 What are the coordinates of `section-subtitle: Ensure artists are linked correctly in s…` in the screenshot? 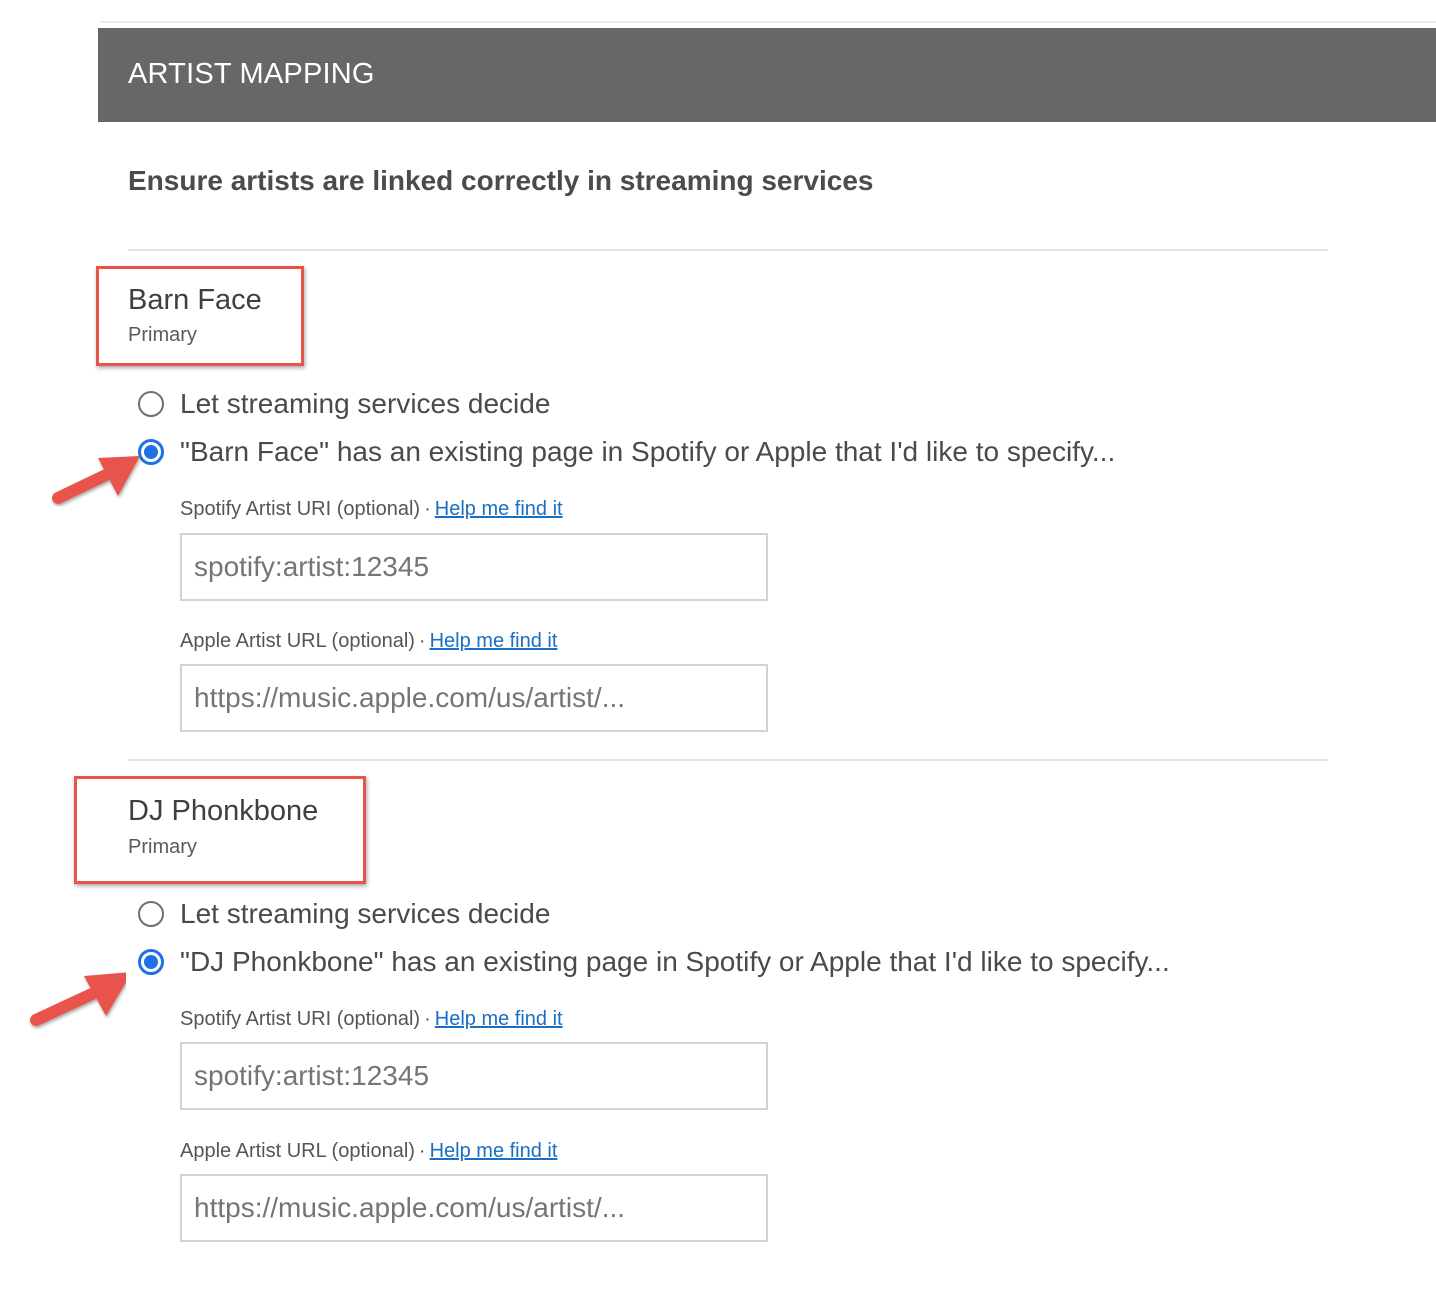 It's located at (501, 180).